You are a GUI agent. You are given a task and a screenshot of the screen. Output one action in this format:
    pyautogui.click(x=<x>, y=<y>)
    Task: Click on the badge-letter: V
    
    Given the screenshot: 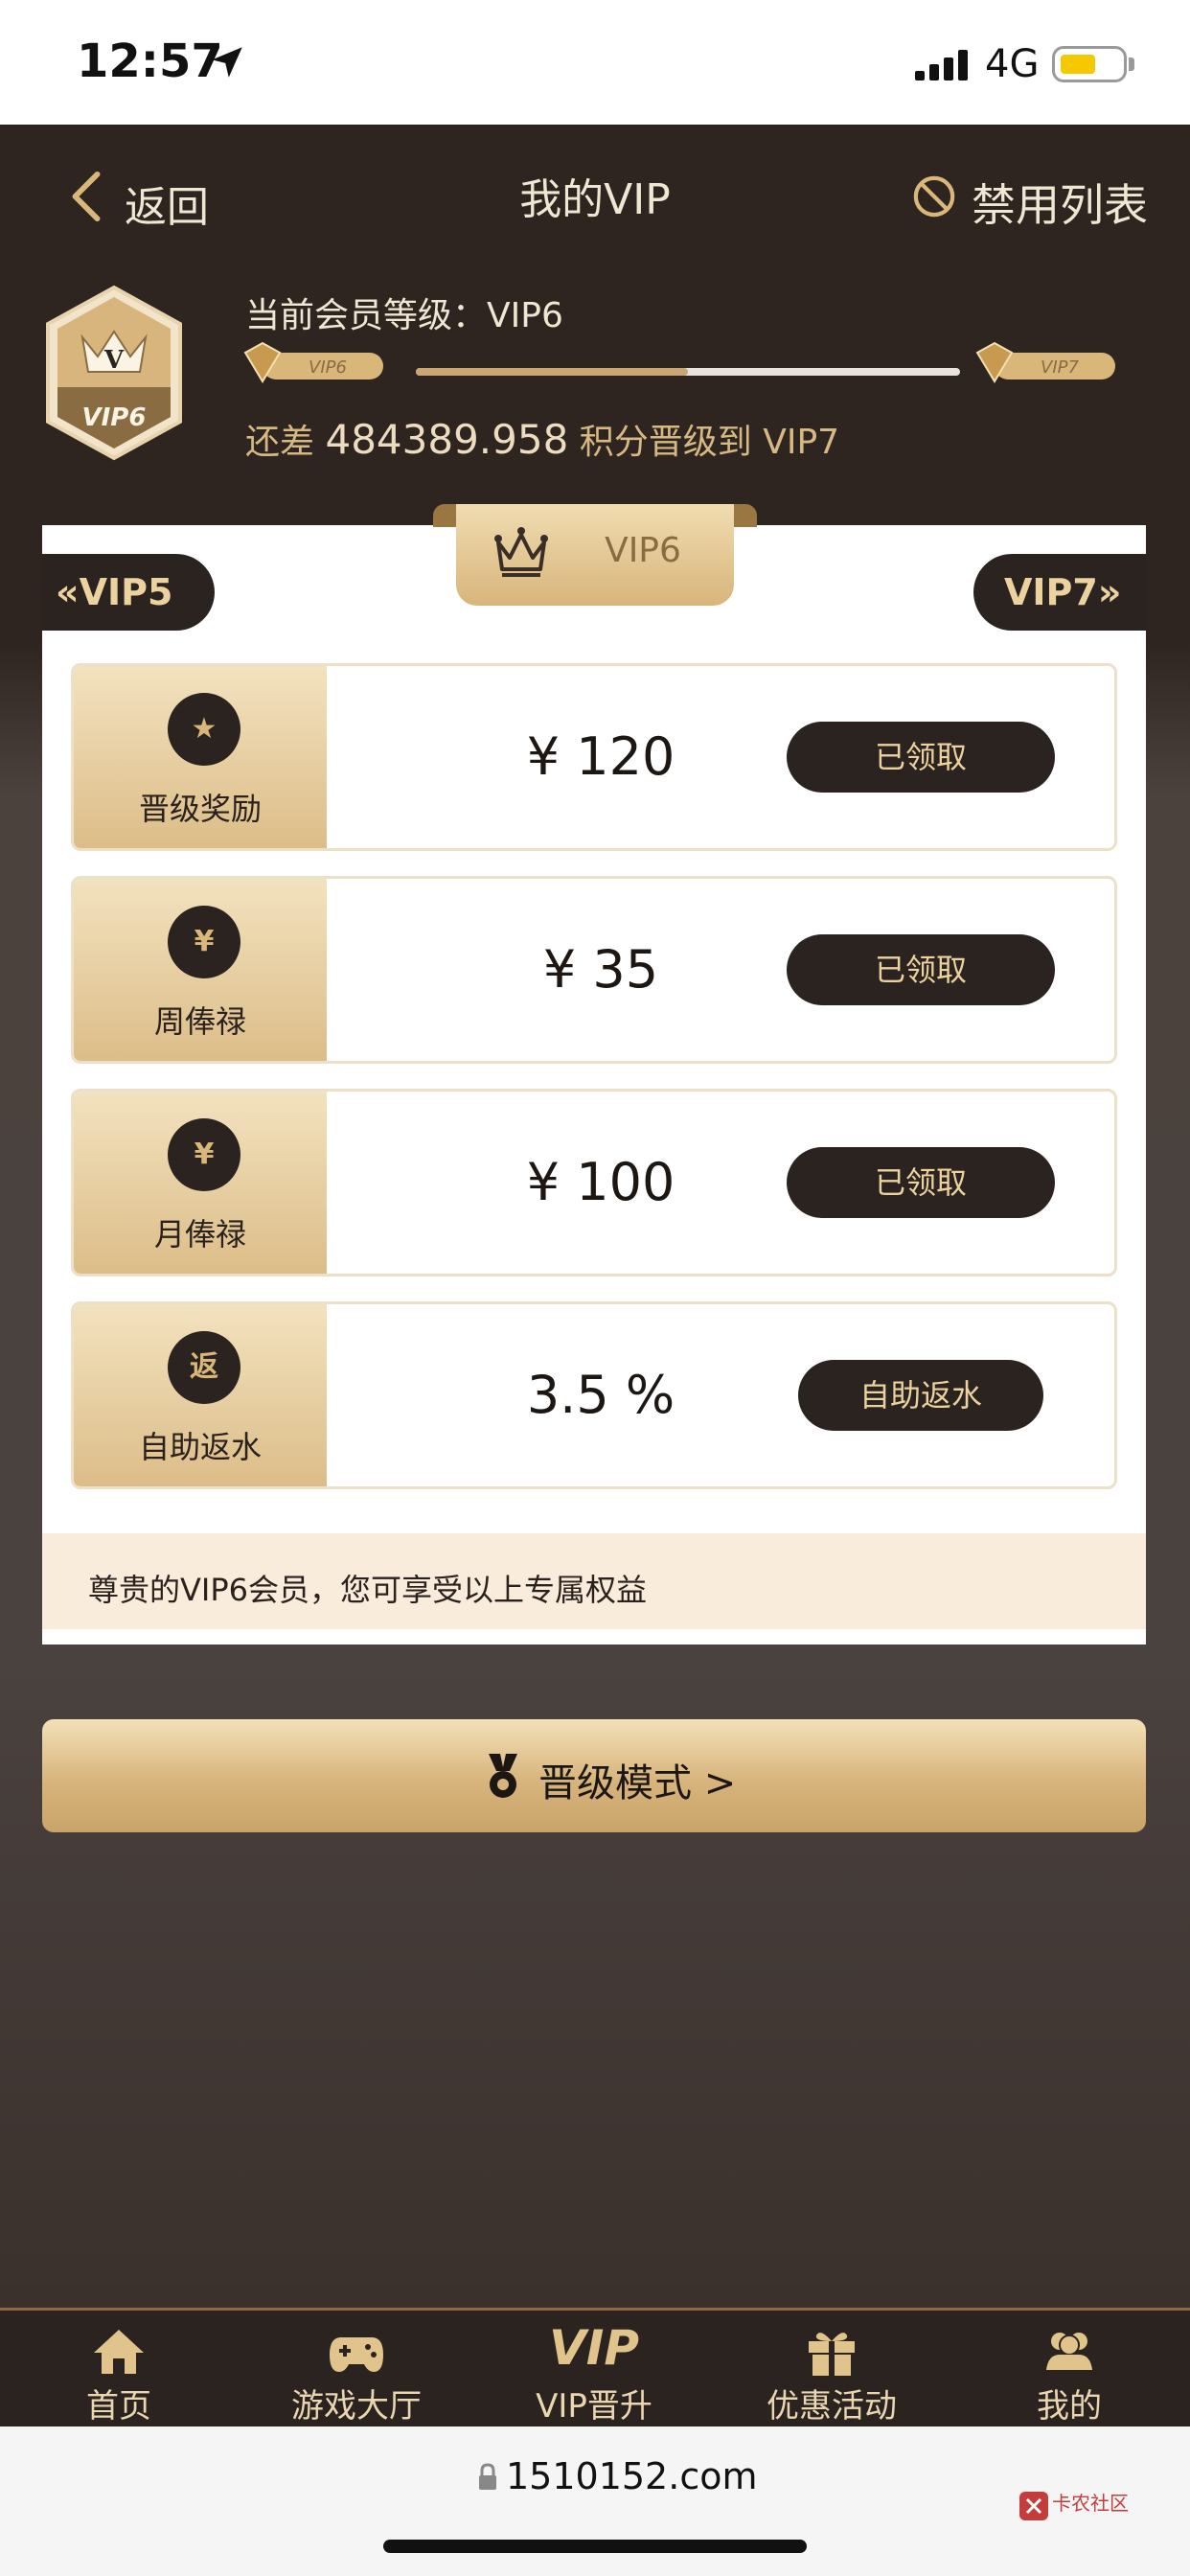 What is the action you would take?
    pyautogui.click(x=114, y=360)
    